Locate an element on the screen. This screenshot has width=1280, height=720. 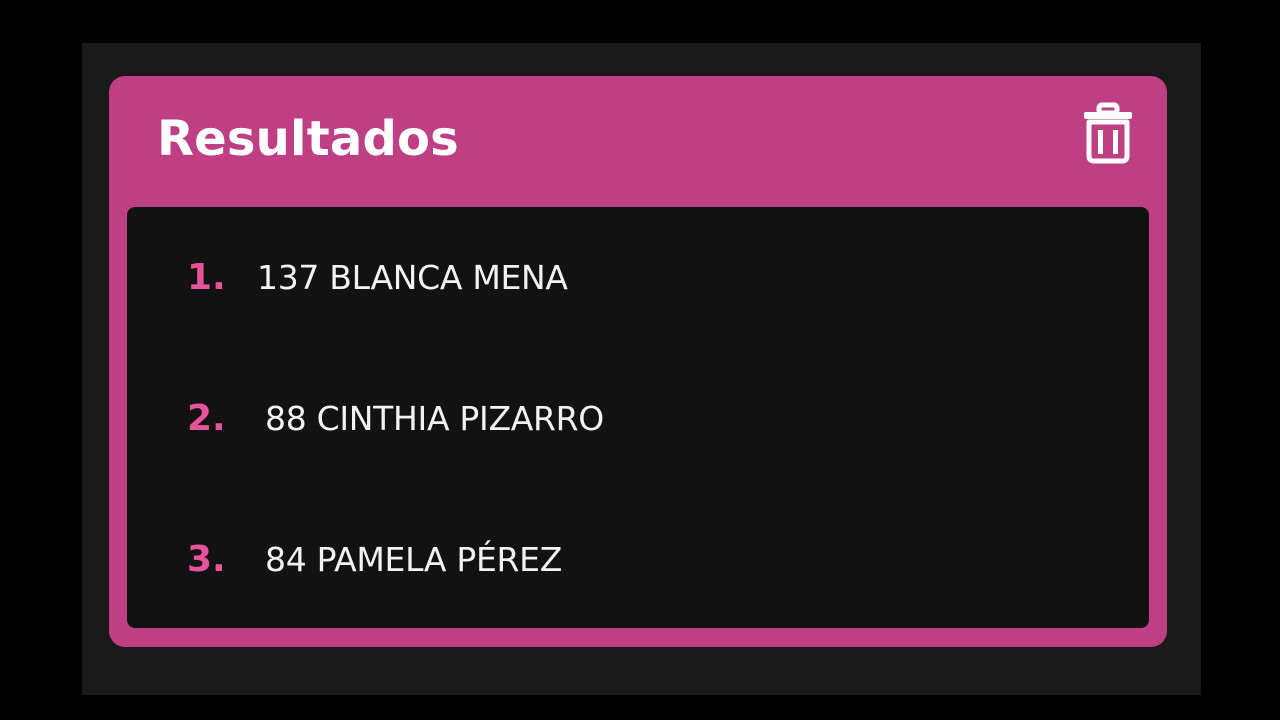
trash-icon is located at coordinates (1108, 133).